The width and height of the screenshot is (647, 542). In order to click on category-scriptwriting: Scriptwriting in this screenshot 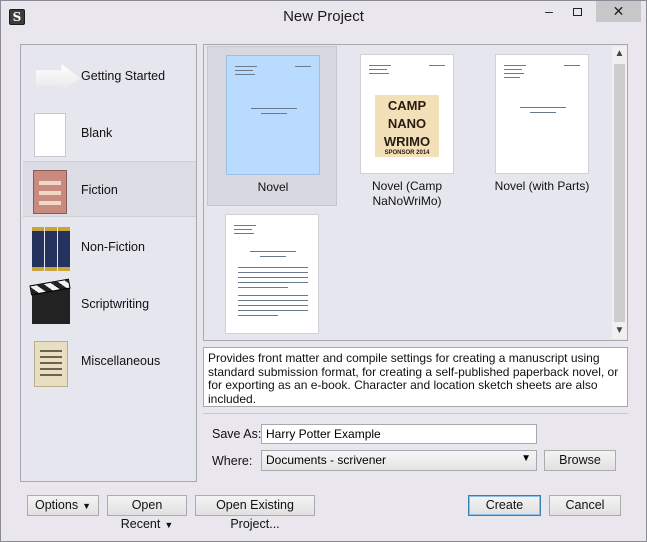, I will do `click(109, 304)`.